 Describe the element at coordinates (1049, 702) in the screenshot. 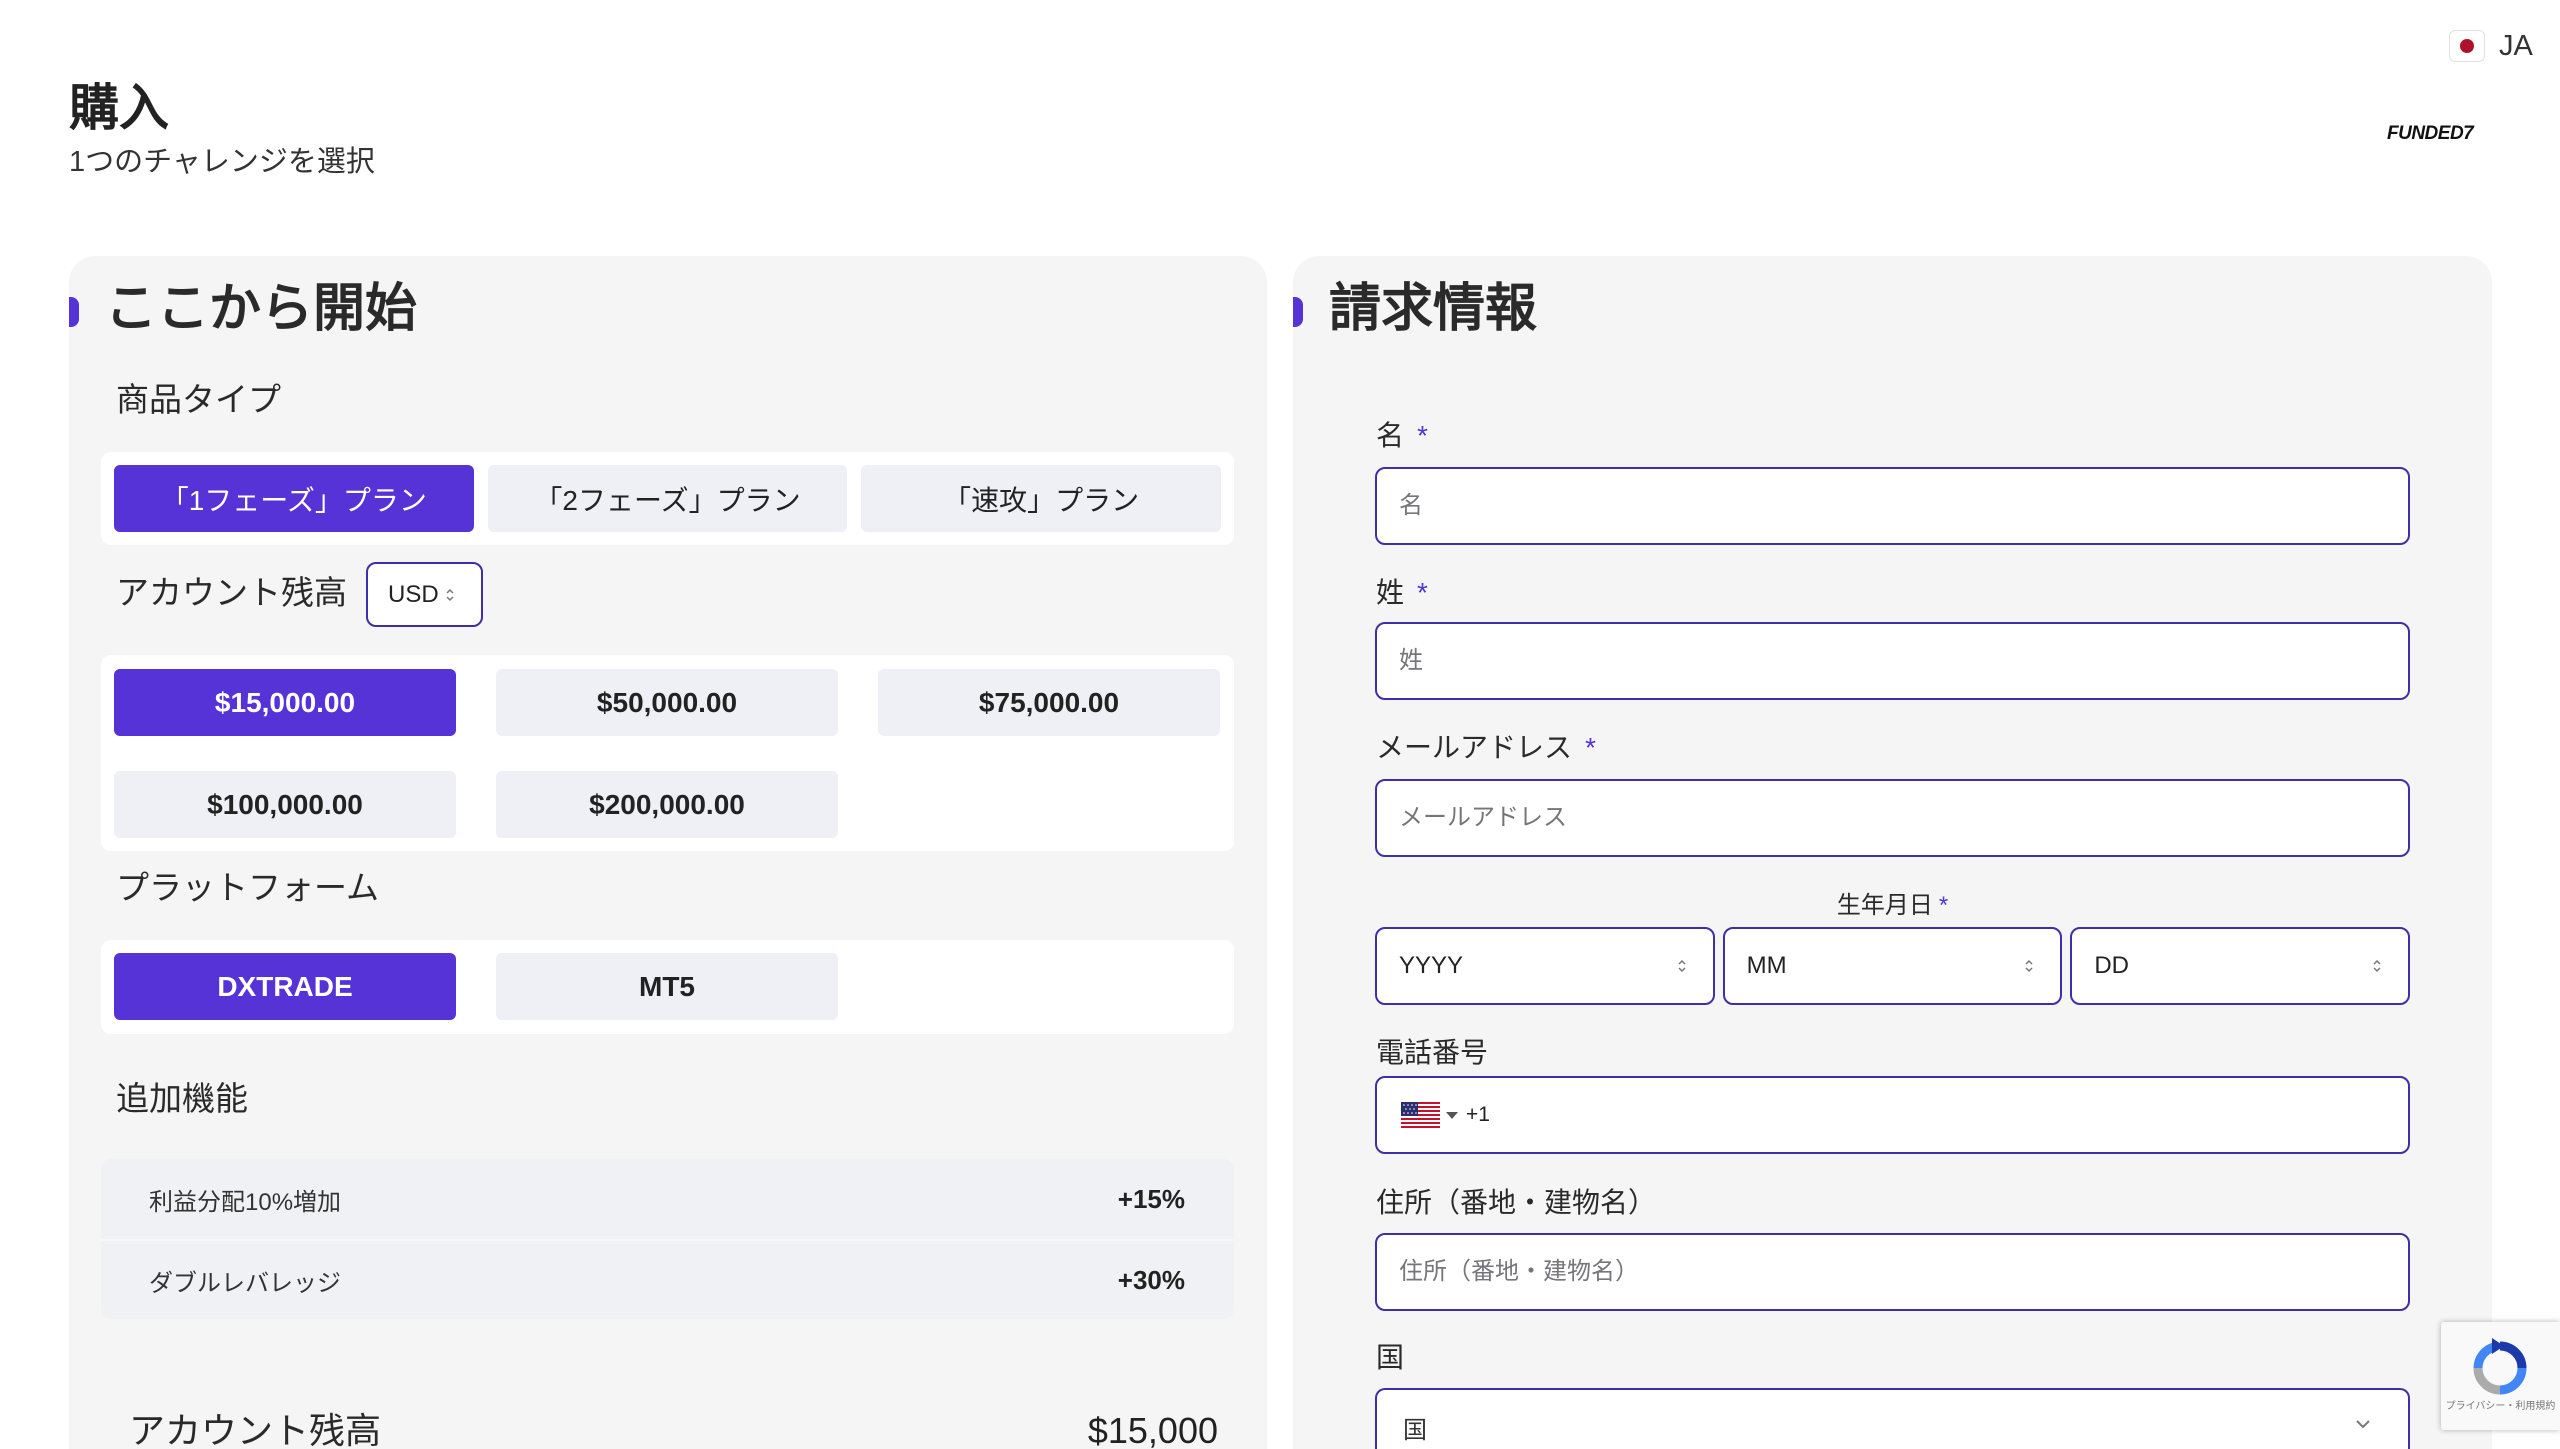

I see `balance-option-75000: $75,000.00` at that location.